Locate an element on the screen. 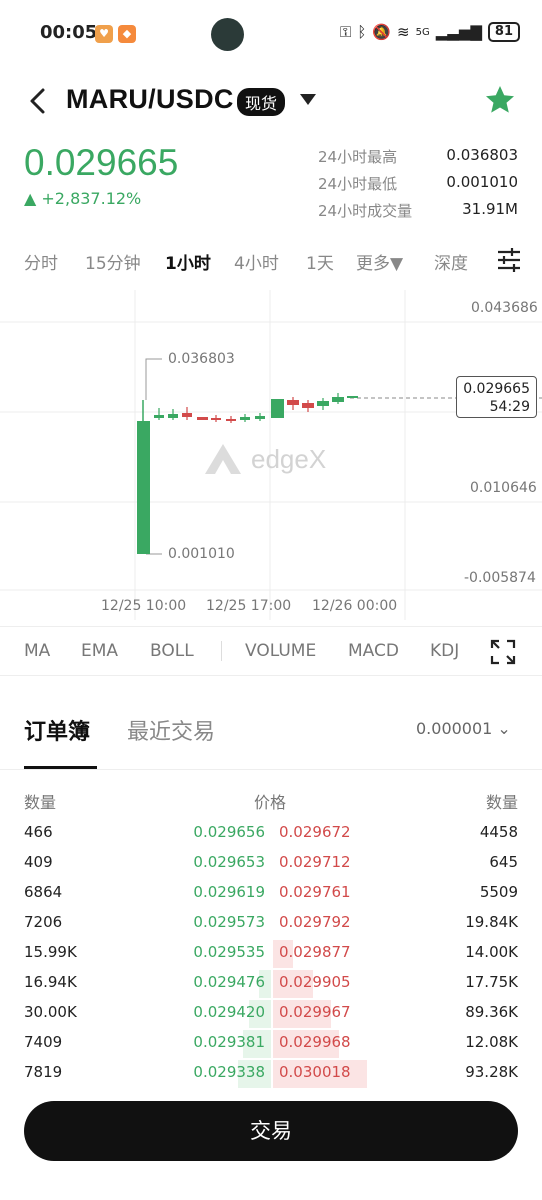  indicator-kdj: KDJ is located at coordinates (446, 651).